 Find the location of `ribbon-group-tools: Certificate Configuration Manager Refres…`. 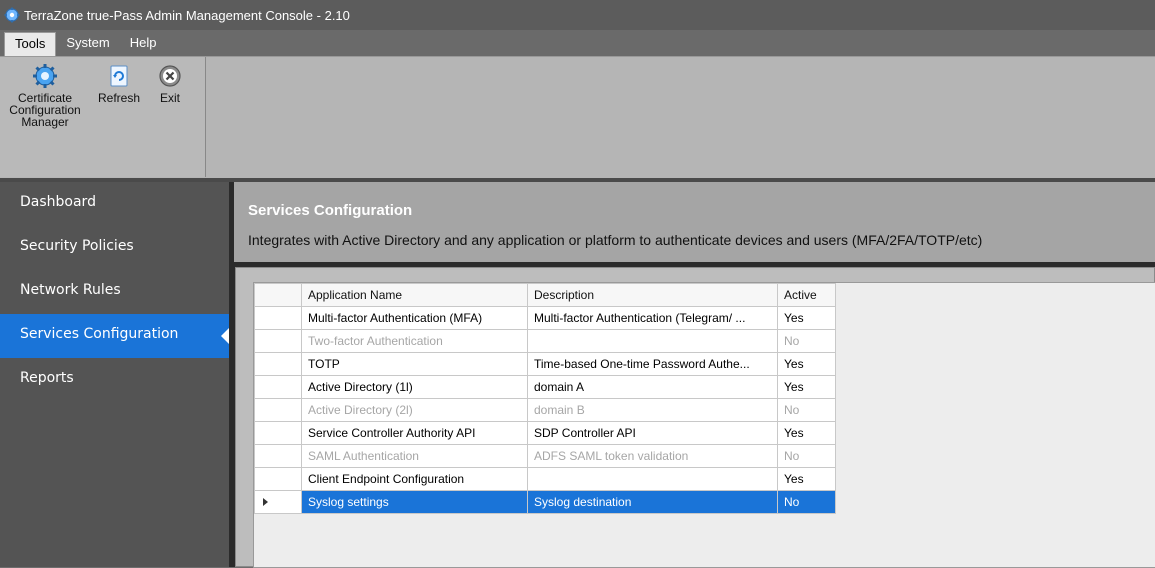

ribbon-group-tools: Certificate Configuration Manager Refres… is located at coordinates (103, 117).